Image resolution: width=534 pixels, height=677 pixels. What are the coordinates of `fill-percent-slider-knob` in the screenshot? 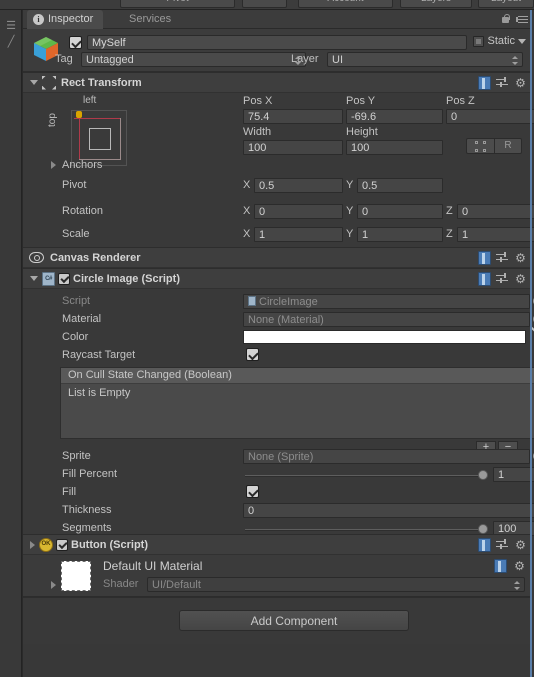 It's located at (483, 475).